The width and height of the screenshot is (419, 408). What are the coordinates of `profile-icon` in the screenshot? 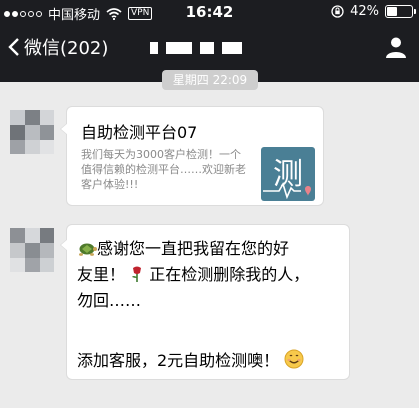 It's located at (396, 47).